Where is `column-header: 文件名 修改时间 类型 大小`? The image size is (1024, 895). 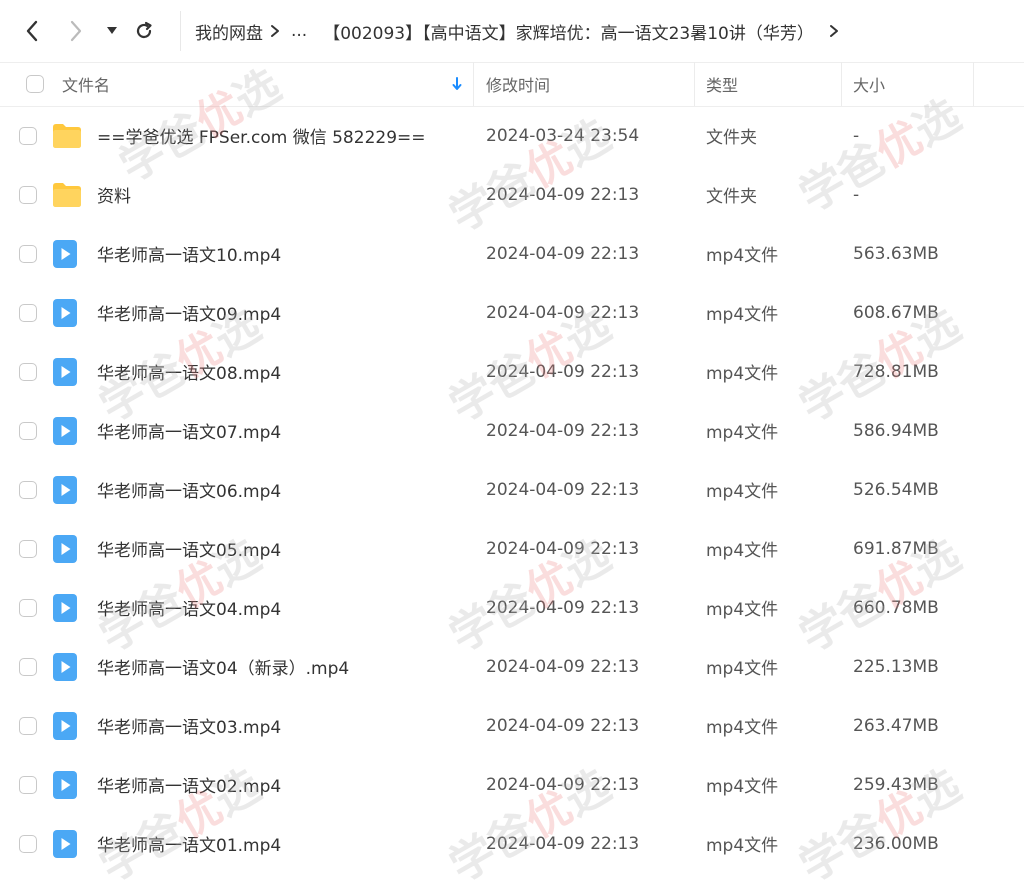
column-header: 文件名 修改时间 类型 大小 is located at coordinates (512, 84).